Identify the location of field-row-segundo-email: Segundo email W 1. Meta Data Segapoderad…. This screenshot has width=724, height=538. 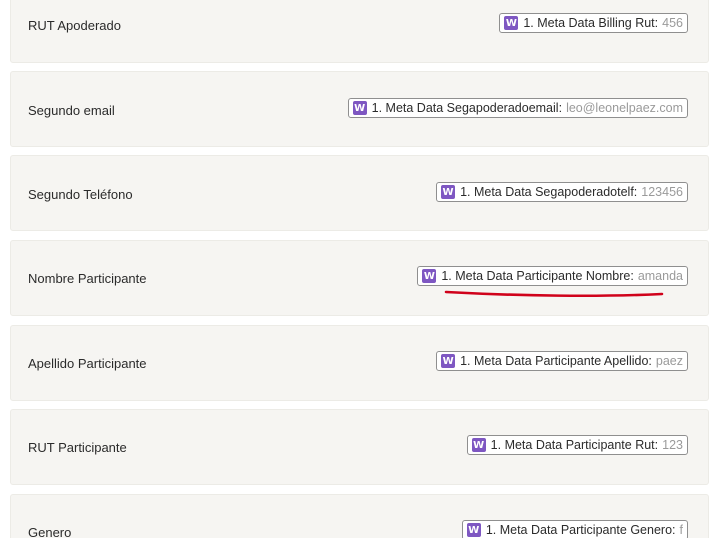
(359, 109).